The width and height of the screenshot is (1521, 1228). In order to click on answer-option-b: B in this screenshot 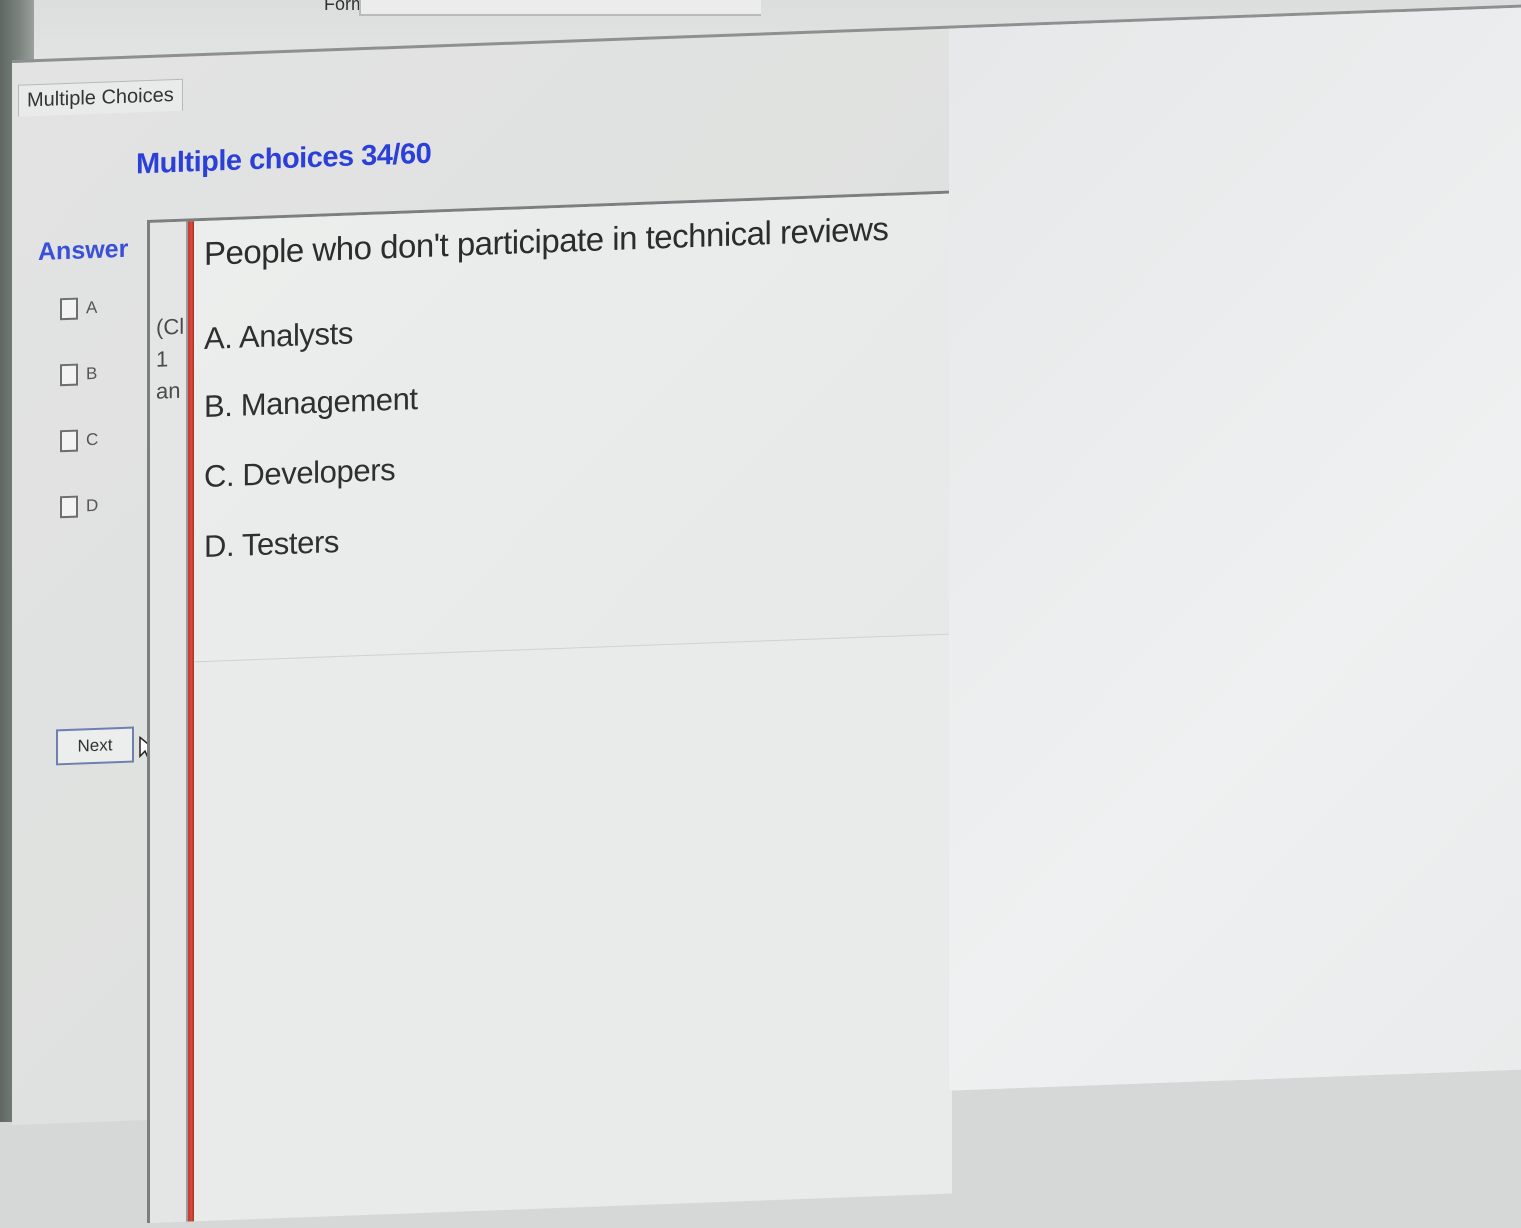, I will do `click(78, 374)`.